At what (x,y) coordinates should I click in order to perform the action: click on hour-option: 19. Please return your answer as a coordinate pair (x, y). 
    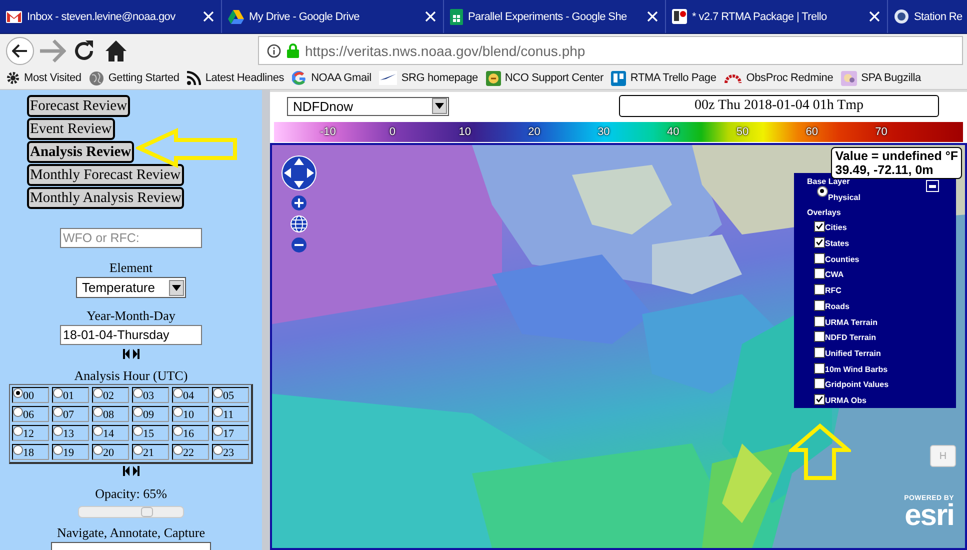
    Looking at the image, I should click on (70, 452).